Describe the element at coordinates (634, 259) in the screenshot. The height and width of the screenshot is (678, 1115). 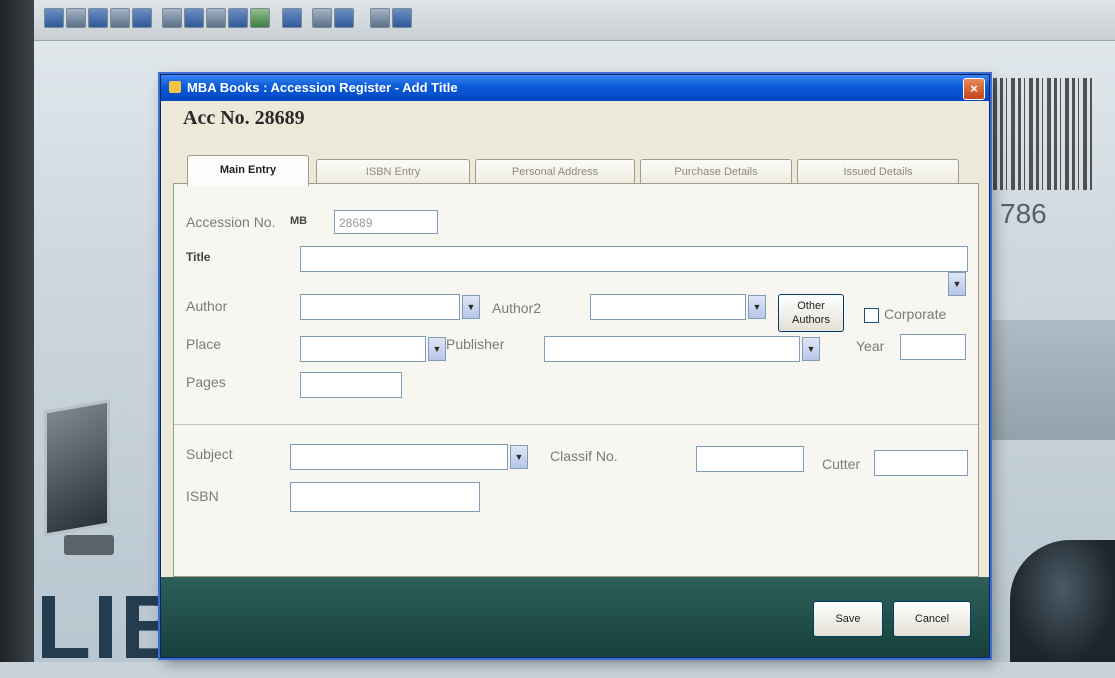
I see `title-input` at that location.